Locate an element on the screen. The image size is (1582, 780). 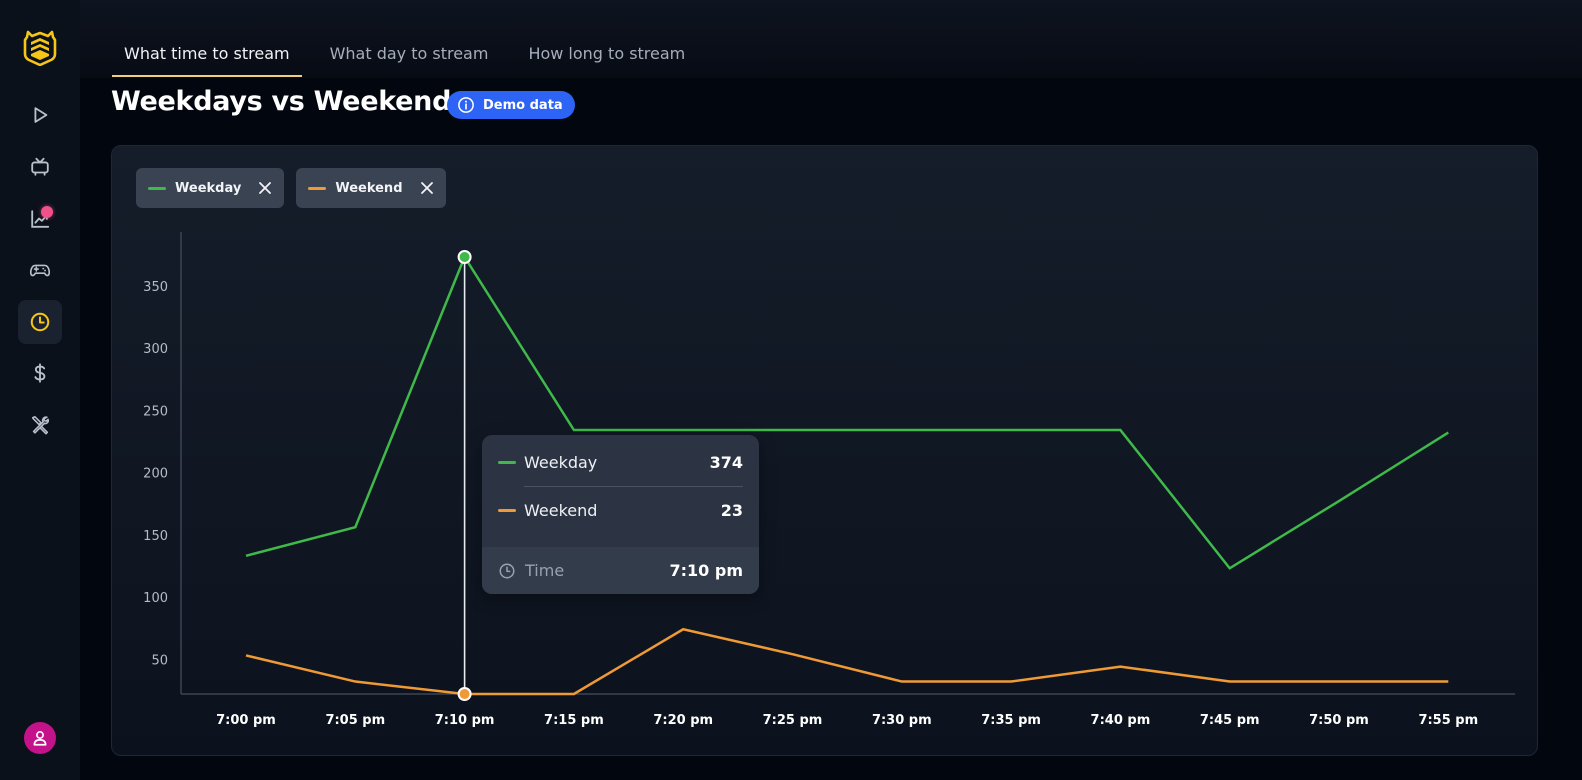
y-tick-label: 350 is located at coordinates (155, 287).